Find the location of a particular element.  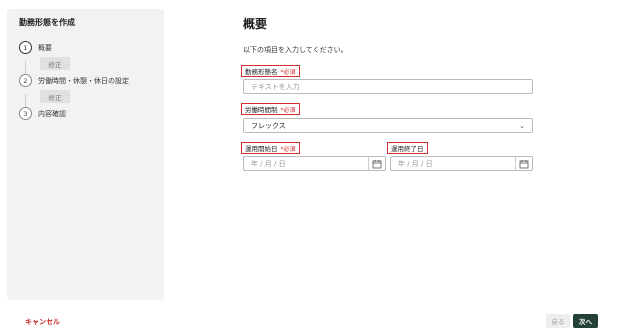

start-date-label: 運用開始日 *必須 is located at coordinates (270, 148).